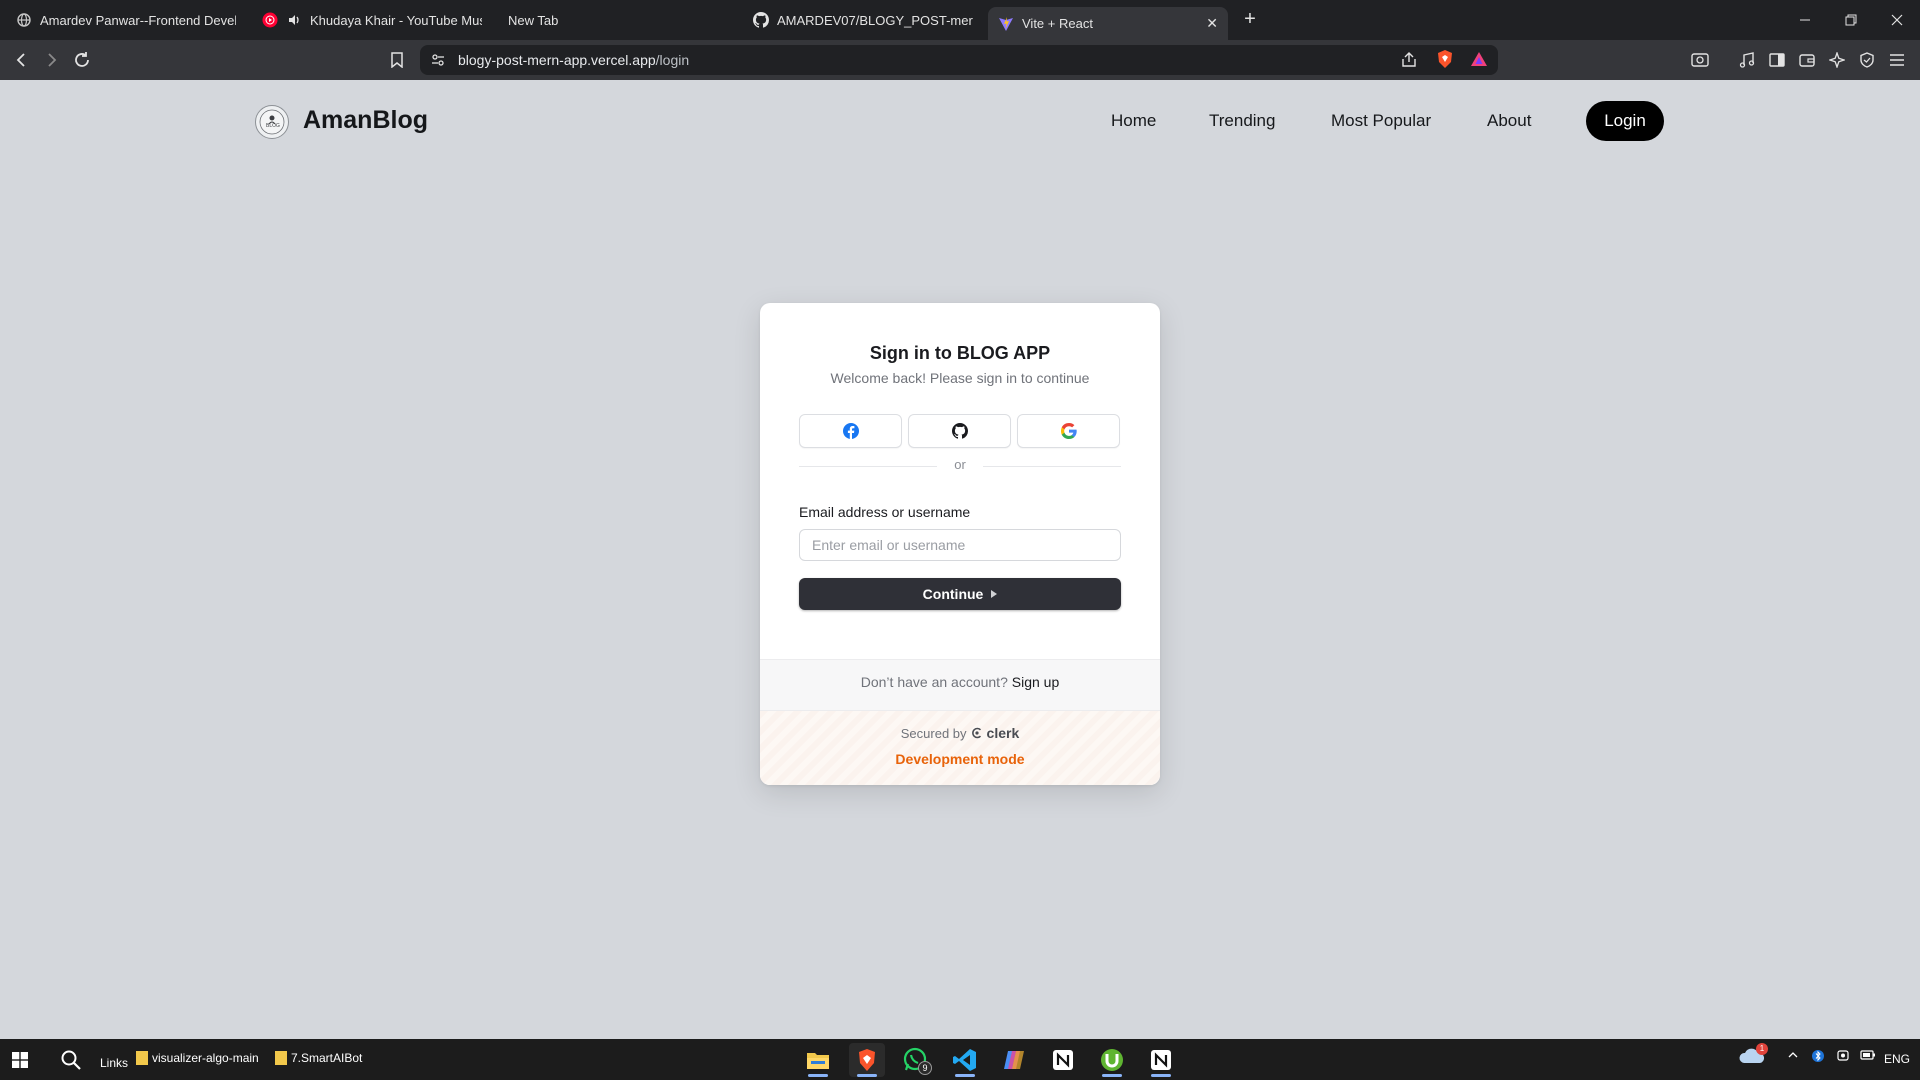 The height and width of the screenshot is (1080, 1920). I want to click on tab-new-tab: New Tab, so click(618, 20).